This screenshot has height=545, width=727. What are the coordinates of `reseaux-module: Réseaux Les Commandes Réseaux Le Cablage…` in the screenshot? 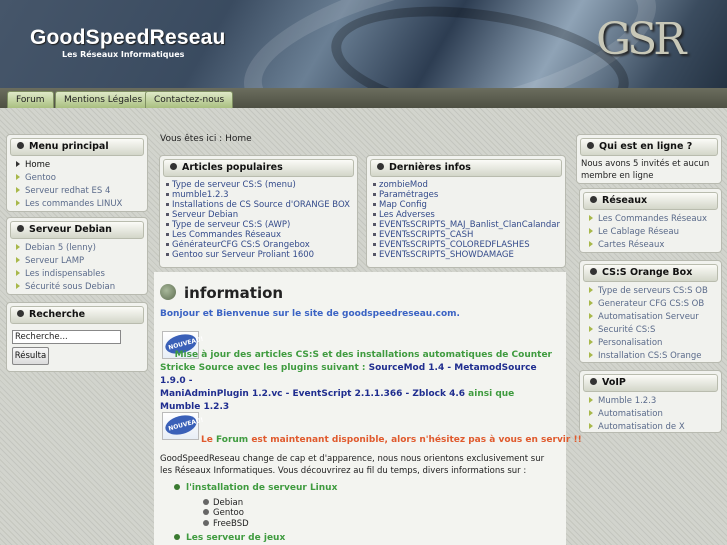 It's located at (650, 220).